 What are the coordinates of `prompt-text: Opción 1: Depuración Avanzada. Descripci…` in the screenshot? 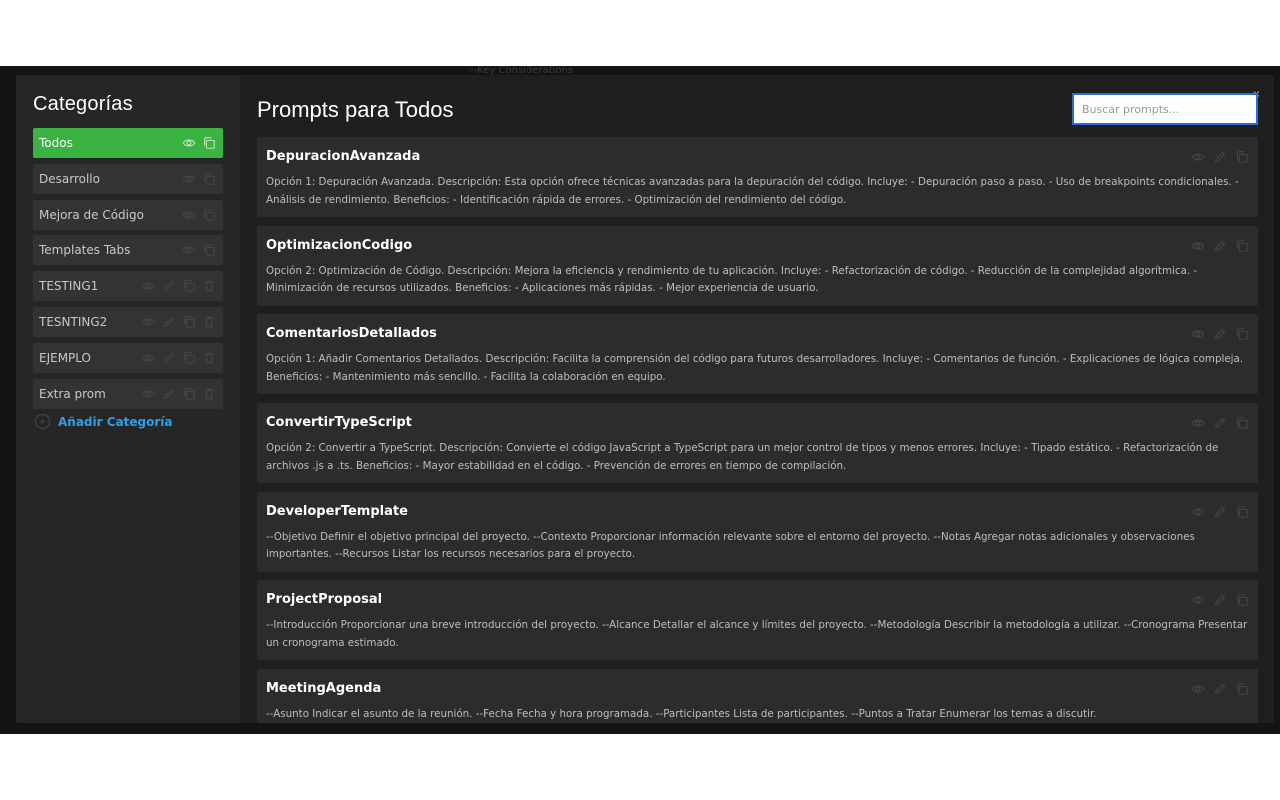 It's located at (752, 191).